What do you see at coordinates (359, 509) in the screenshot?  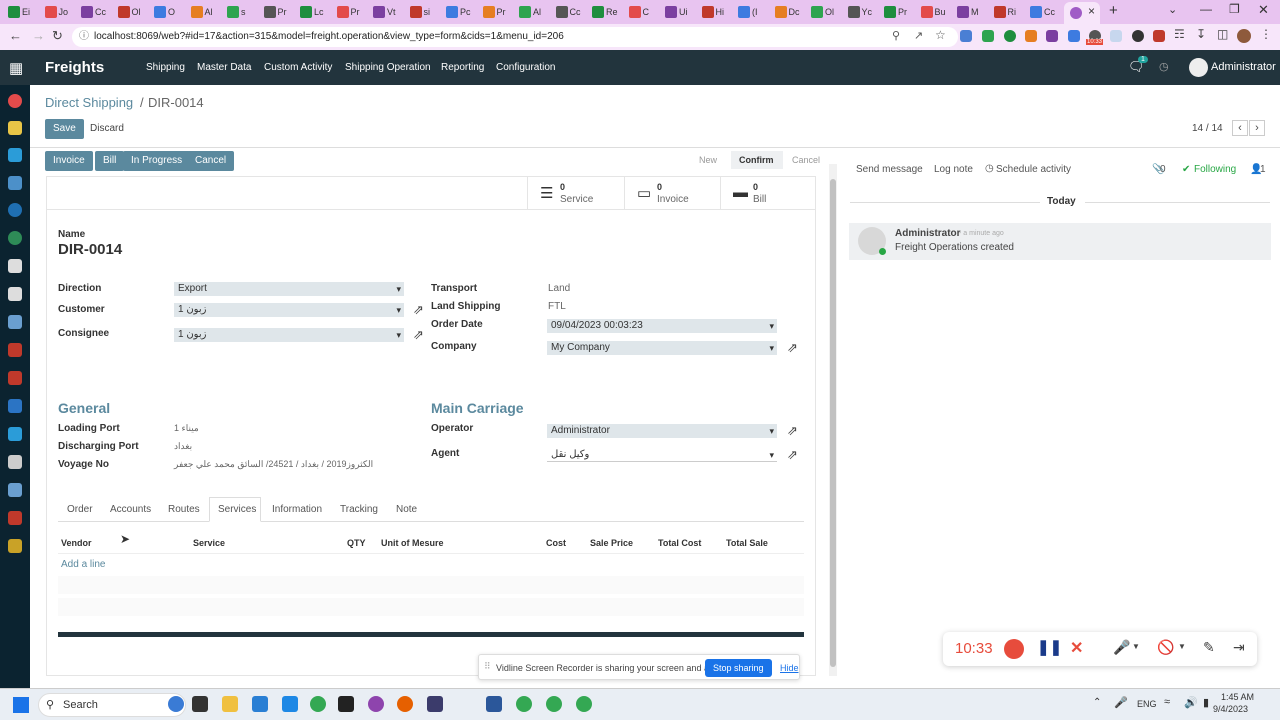 I see `notebook-tab: Tracking` at bounding box center [359, 509].